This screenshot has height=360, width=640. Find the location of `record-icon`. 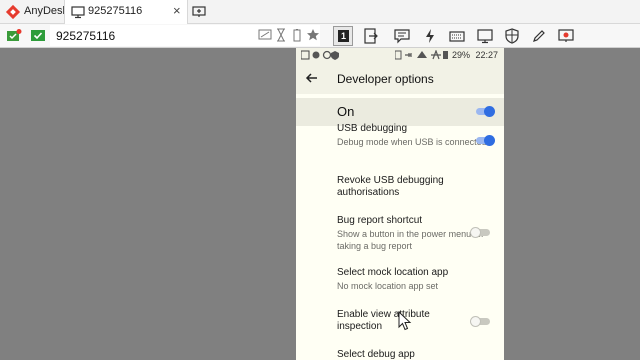

record-icon is located at coordinates (566, 36).